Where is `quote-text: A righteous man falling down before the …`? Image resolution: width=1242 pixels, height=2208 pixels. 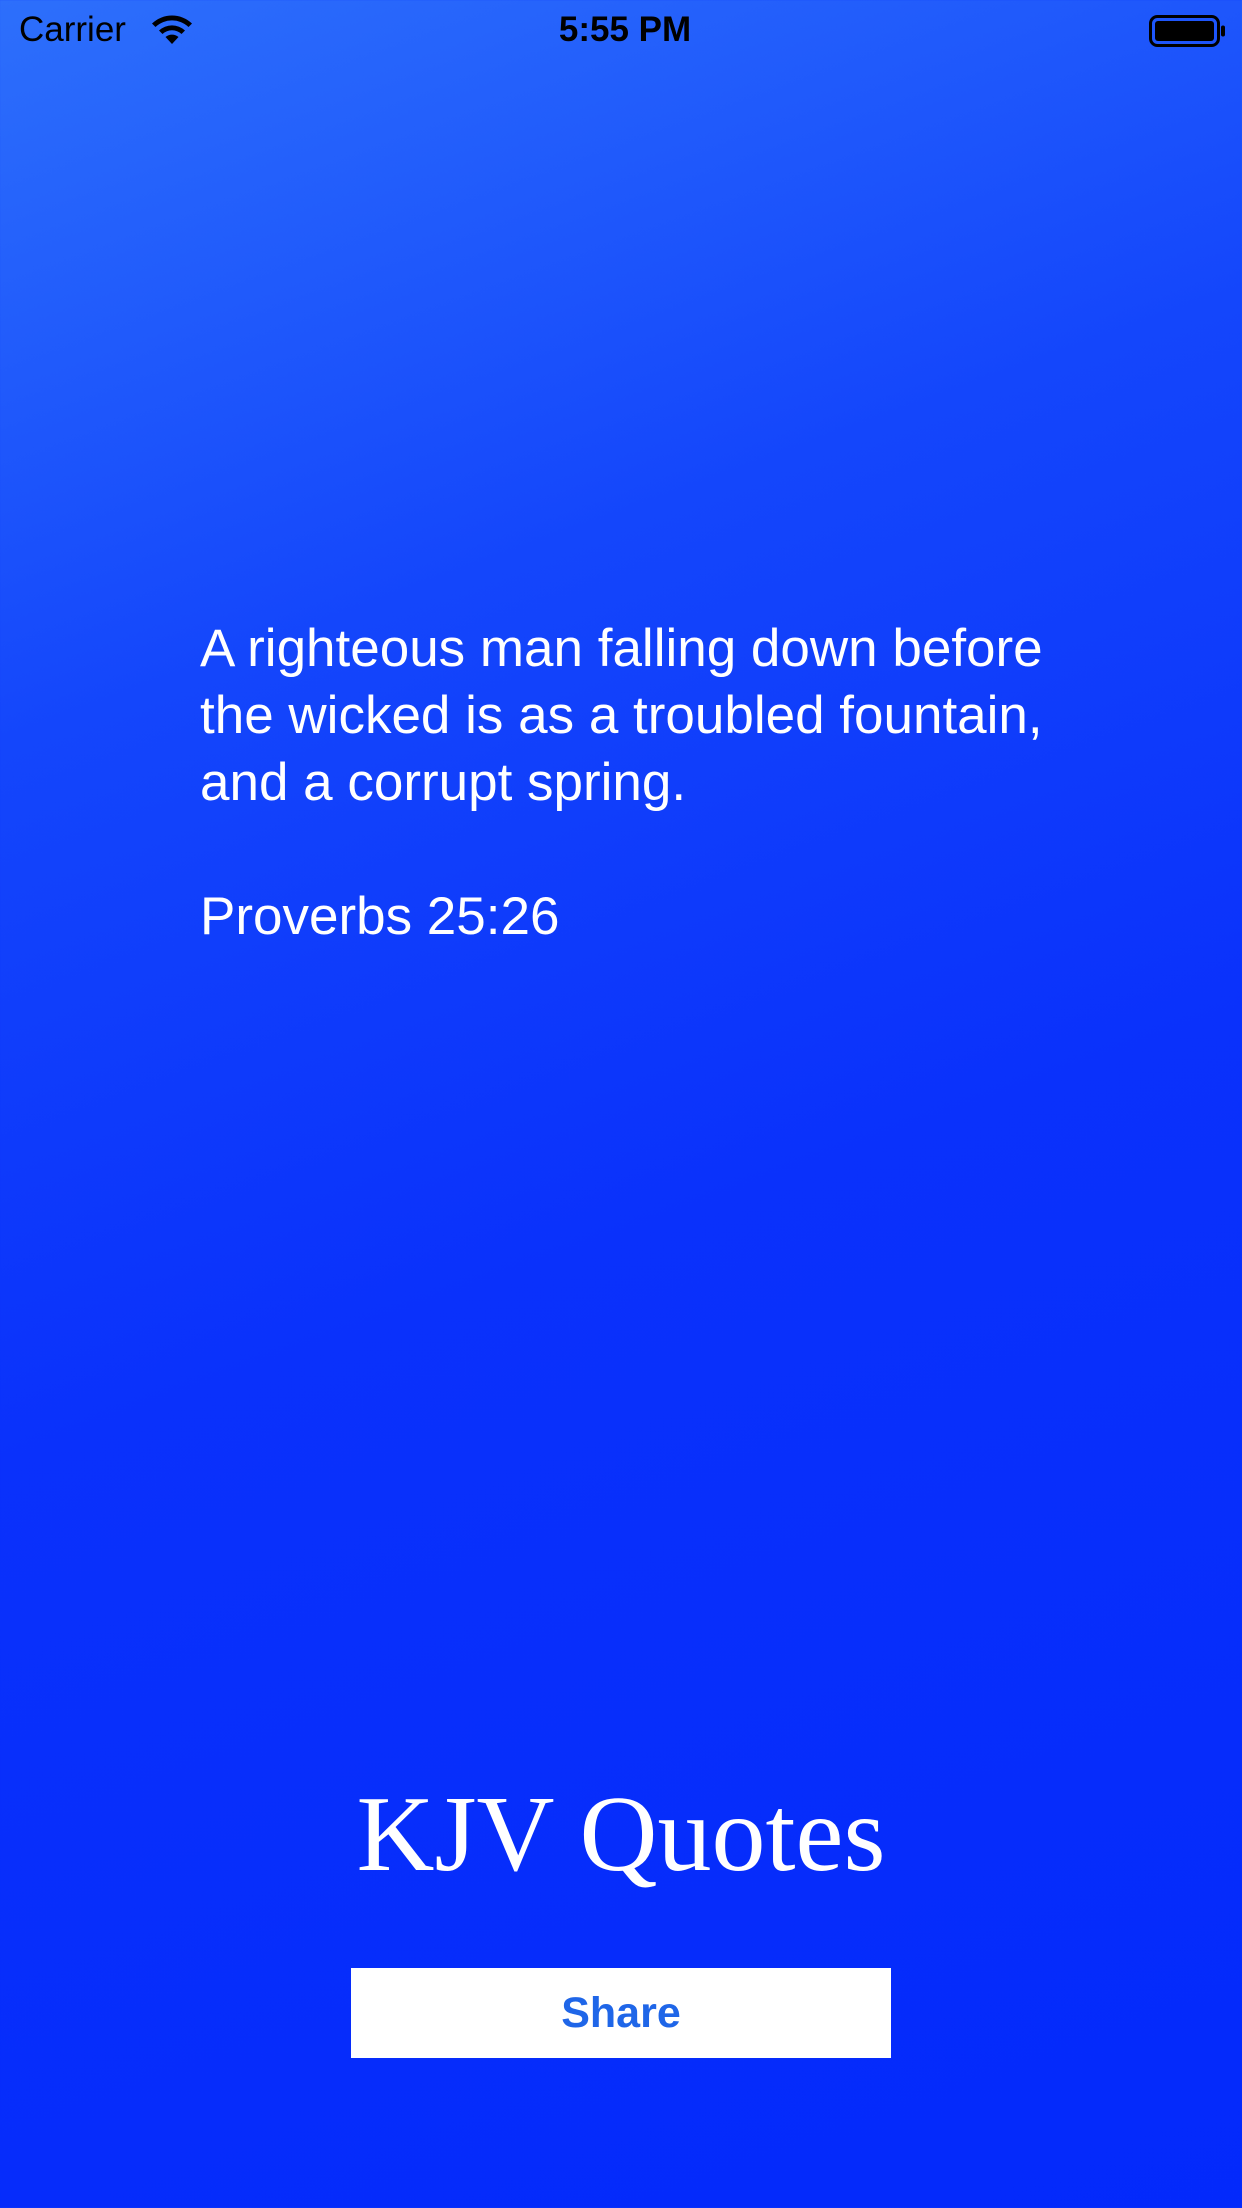
quote-text: A righteous man falling down before the … is located at coordinates (621, 715).